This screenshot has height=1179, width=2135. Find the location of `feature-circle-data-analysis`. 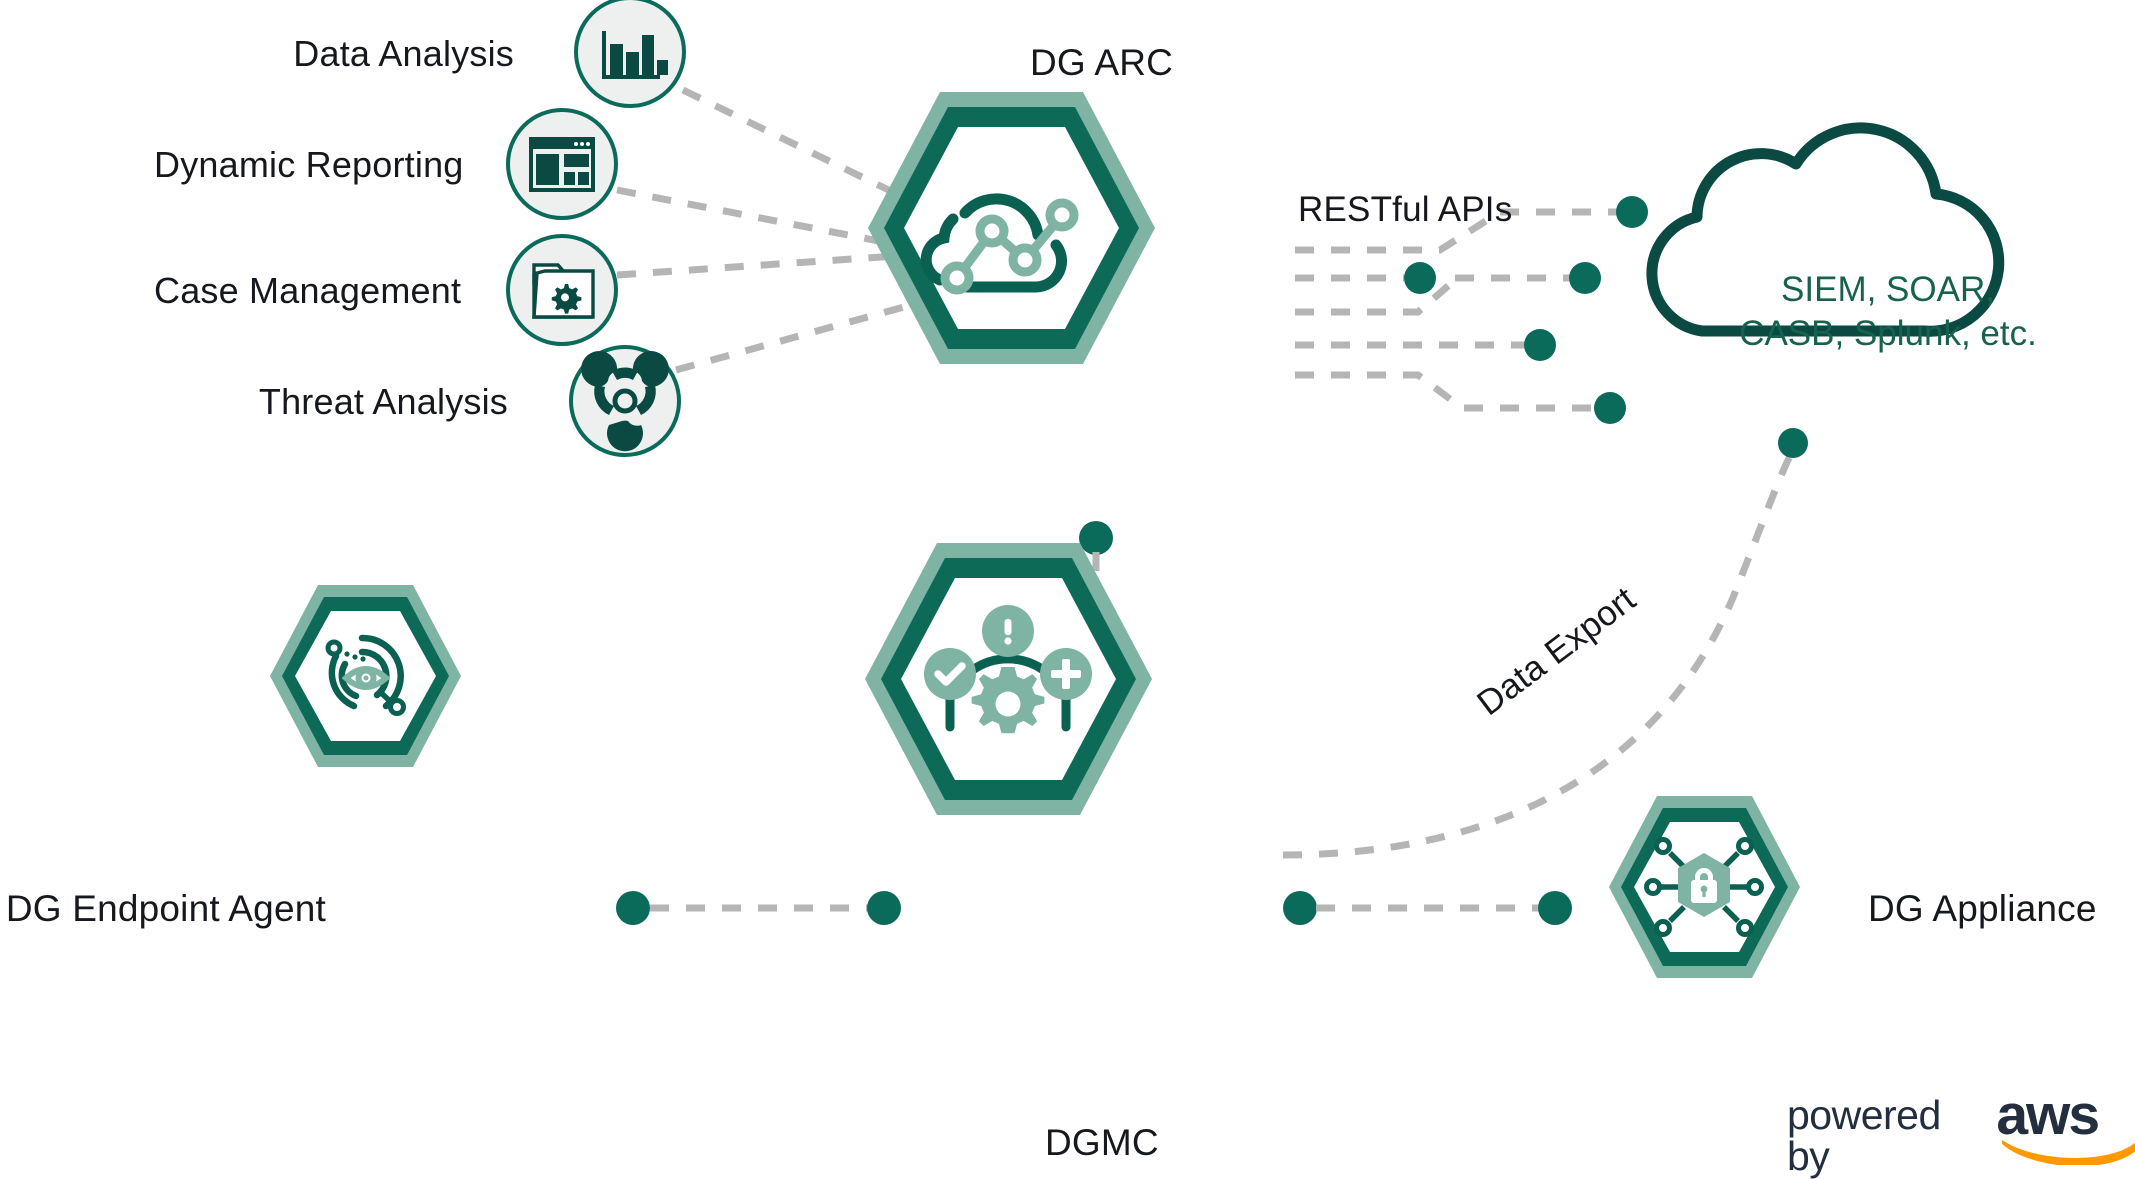

feature-circle-data-analysis is located at coordinates (630, 54).